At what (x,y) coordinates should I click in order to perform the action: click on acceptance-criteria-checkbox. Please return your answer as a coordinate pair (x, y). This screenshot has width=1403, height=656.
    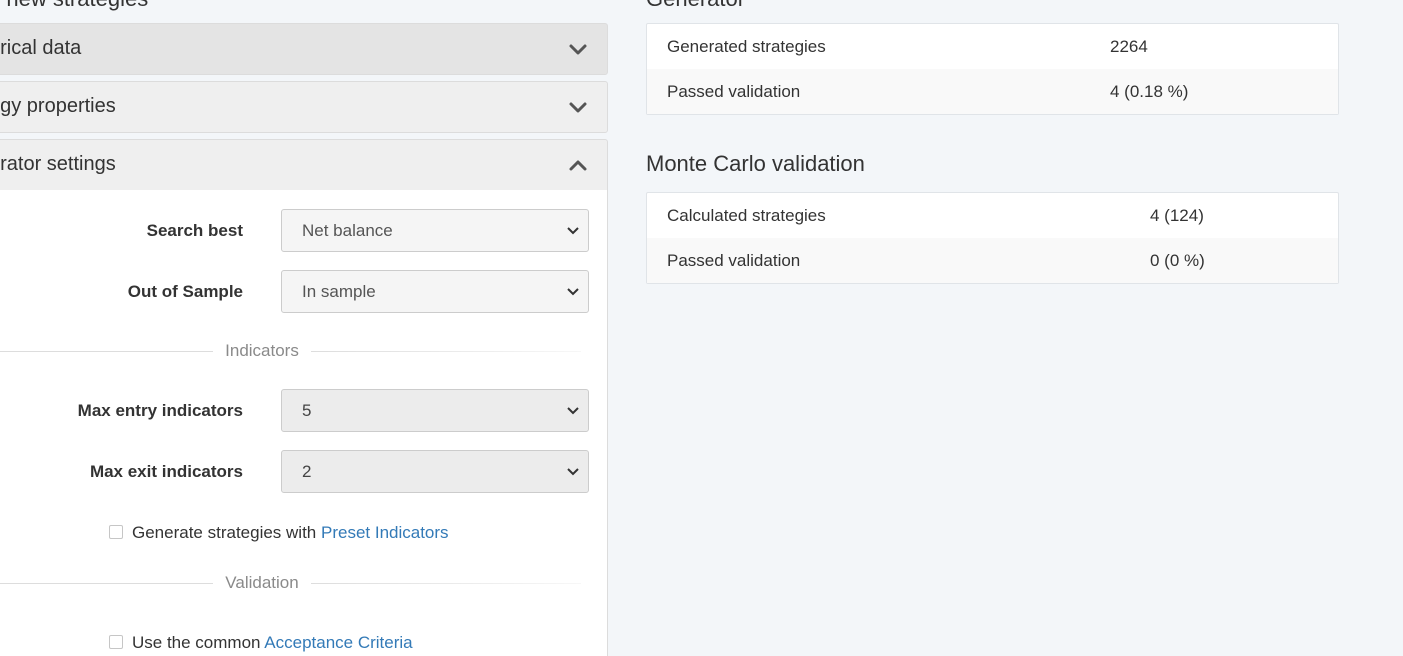
    Looking at the image, I should click on (116, 642).